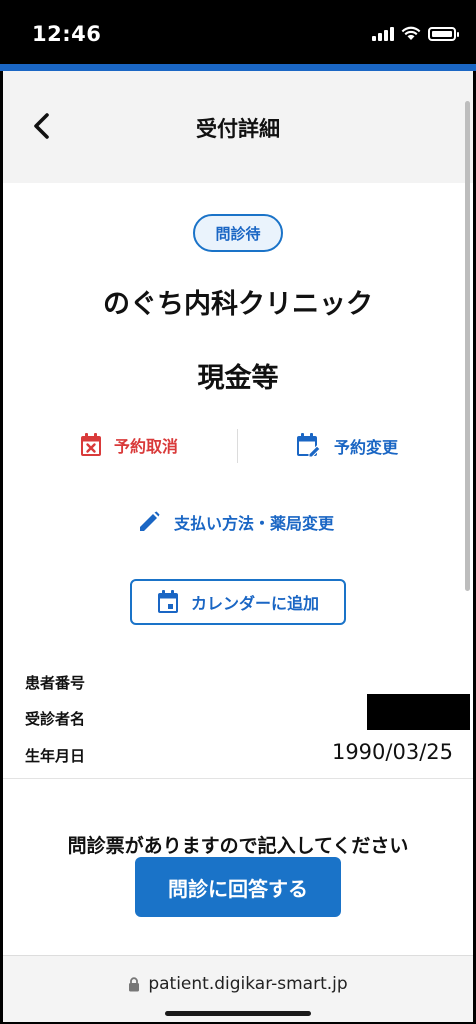 This screenshot has height=1024, width=476. Describe the element at coordinates (150, 521) in the screenshot. I see `pencil-icon` at that location.